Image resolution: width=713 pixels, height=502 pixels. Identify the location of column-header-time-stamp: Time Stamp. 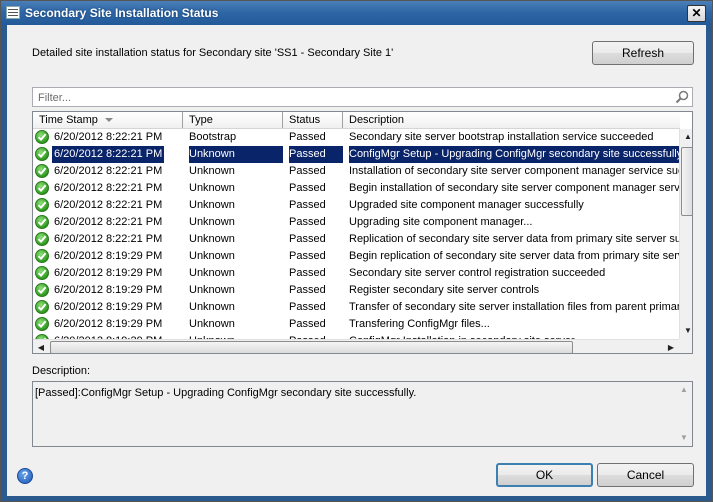
(108, 120).